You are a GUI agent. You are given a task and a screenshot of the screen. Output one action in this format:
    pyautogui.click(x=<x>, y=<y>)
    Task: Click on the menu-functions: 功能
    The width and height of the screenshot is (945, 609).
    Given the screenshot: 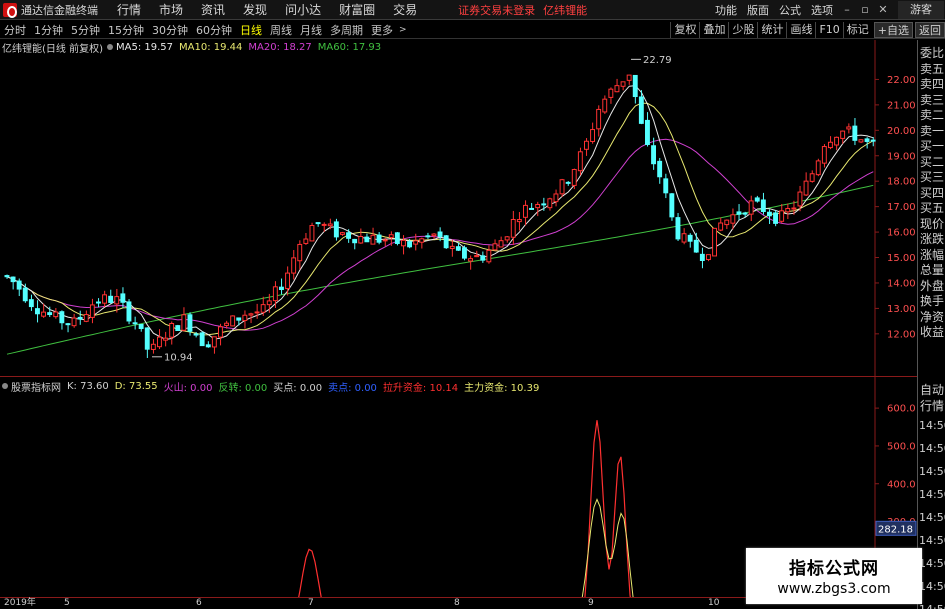 What is the action you would take?
    pyautogui.click(x=726, y=10)
    